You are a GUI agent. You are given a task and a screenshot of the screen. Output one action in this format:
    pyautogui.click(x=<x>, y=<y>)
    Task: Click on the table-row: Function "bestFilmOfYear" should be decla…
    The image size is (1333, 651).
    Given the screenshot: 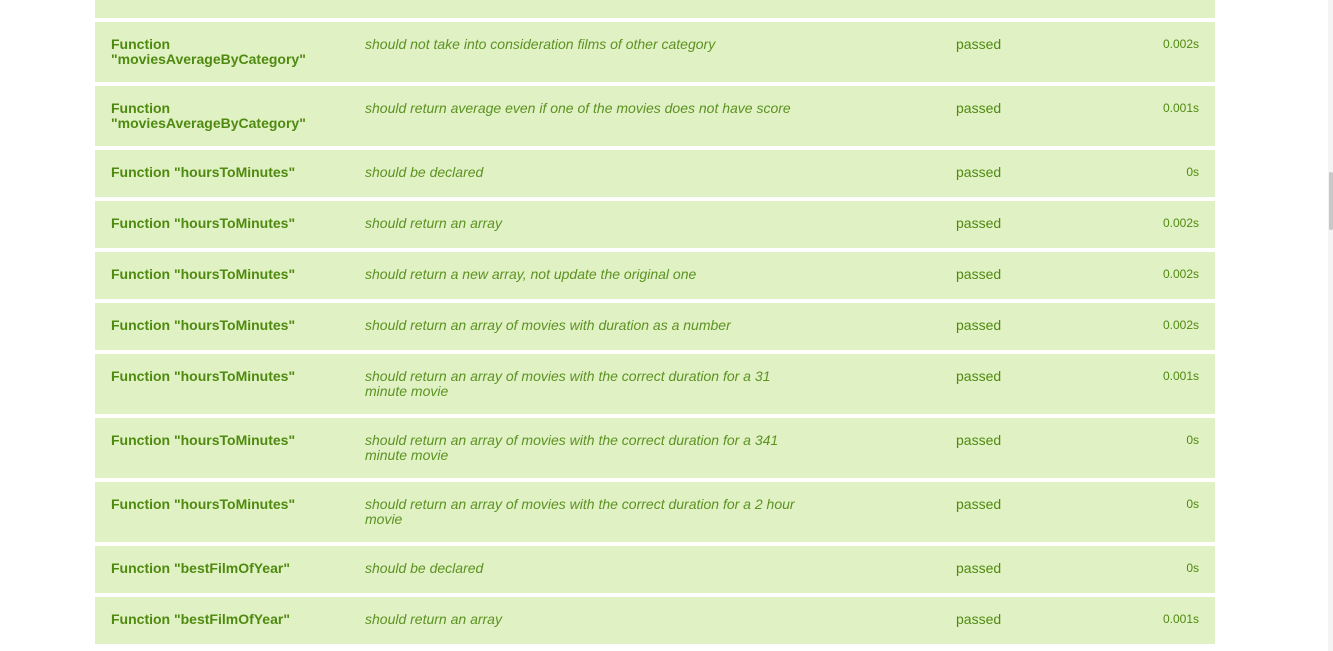 What is the action you would take?
    pyautogui.click(x=655, y=569)
    